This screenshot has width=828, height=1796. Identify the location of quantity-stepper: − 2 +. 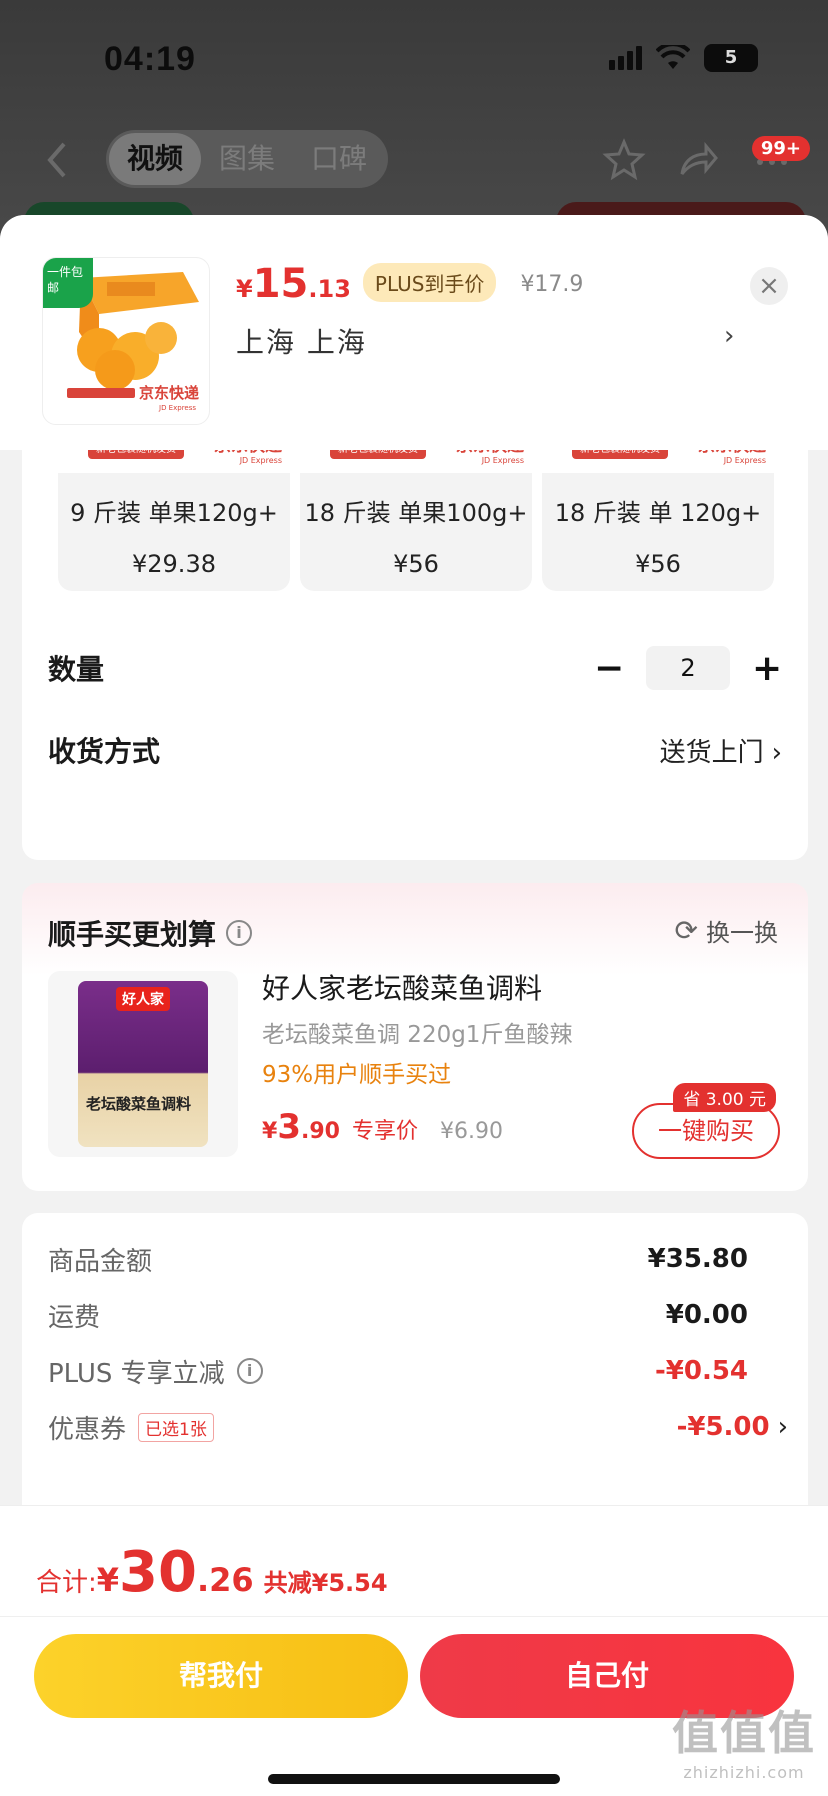
(688, 668).